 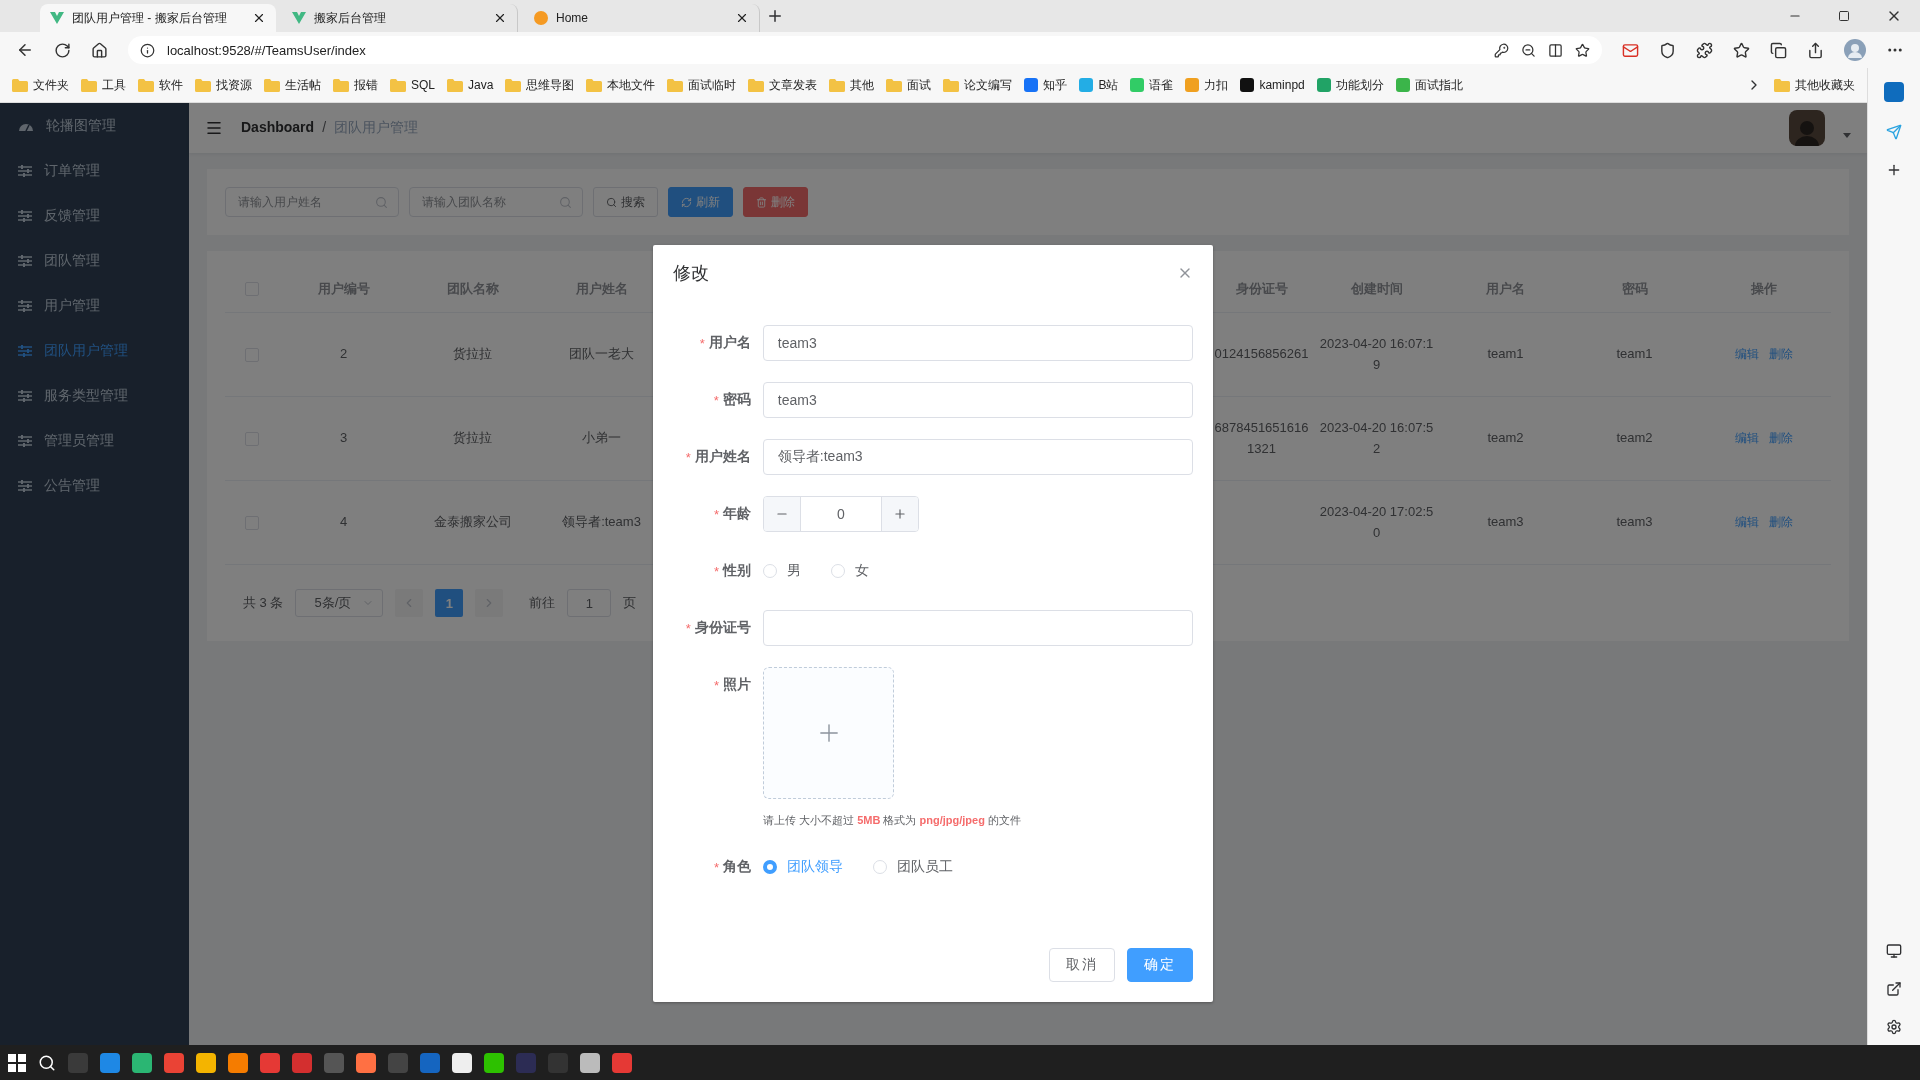 What do you see at coordinates (761, 202) in the screenshot?
I see `trash-icon` at bounding box center [761, 202].